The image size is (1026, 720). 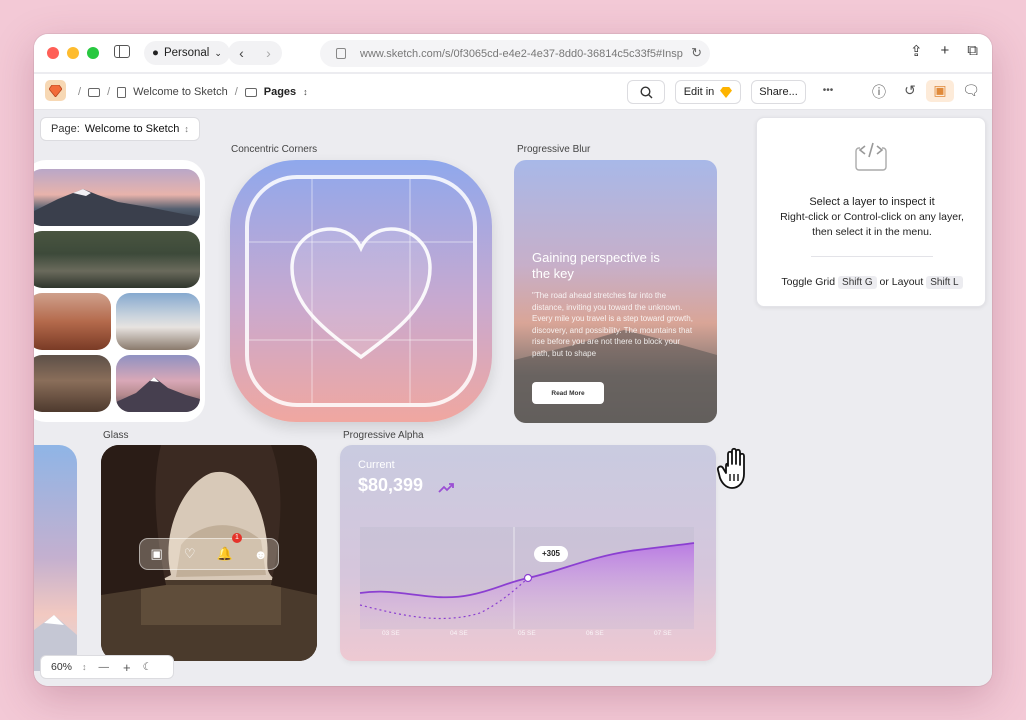 I want to click on peak-silhouette, so click(x=158, y=394).